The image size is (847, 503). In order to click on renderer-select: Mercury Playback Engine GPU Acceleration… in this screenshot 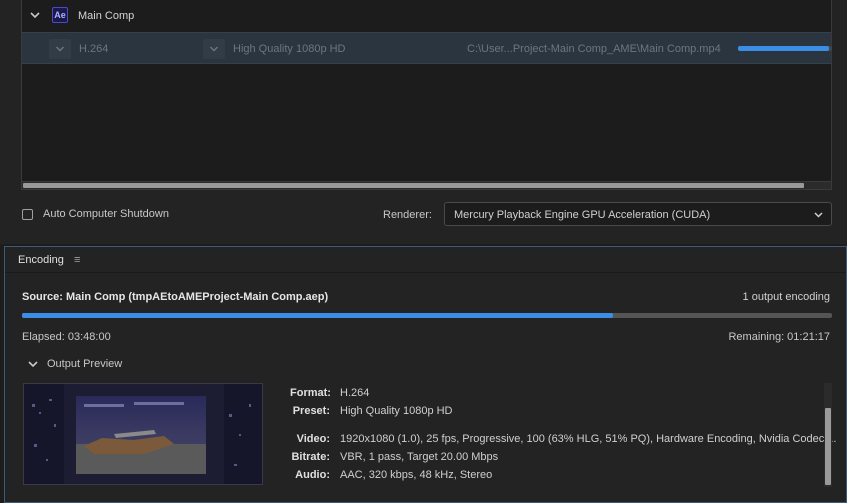, I will do `click(638, 214)`.